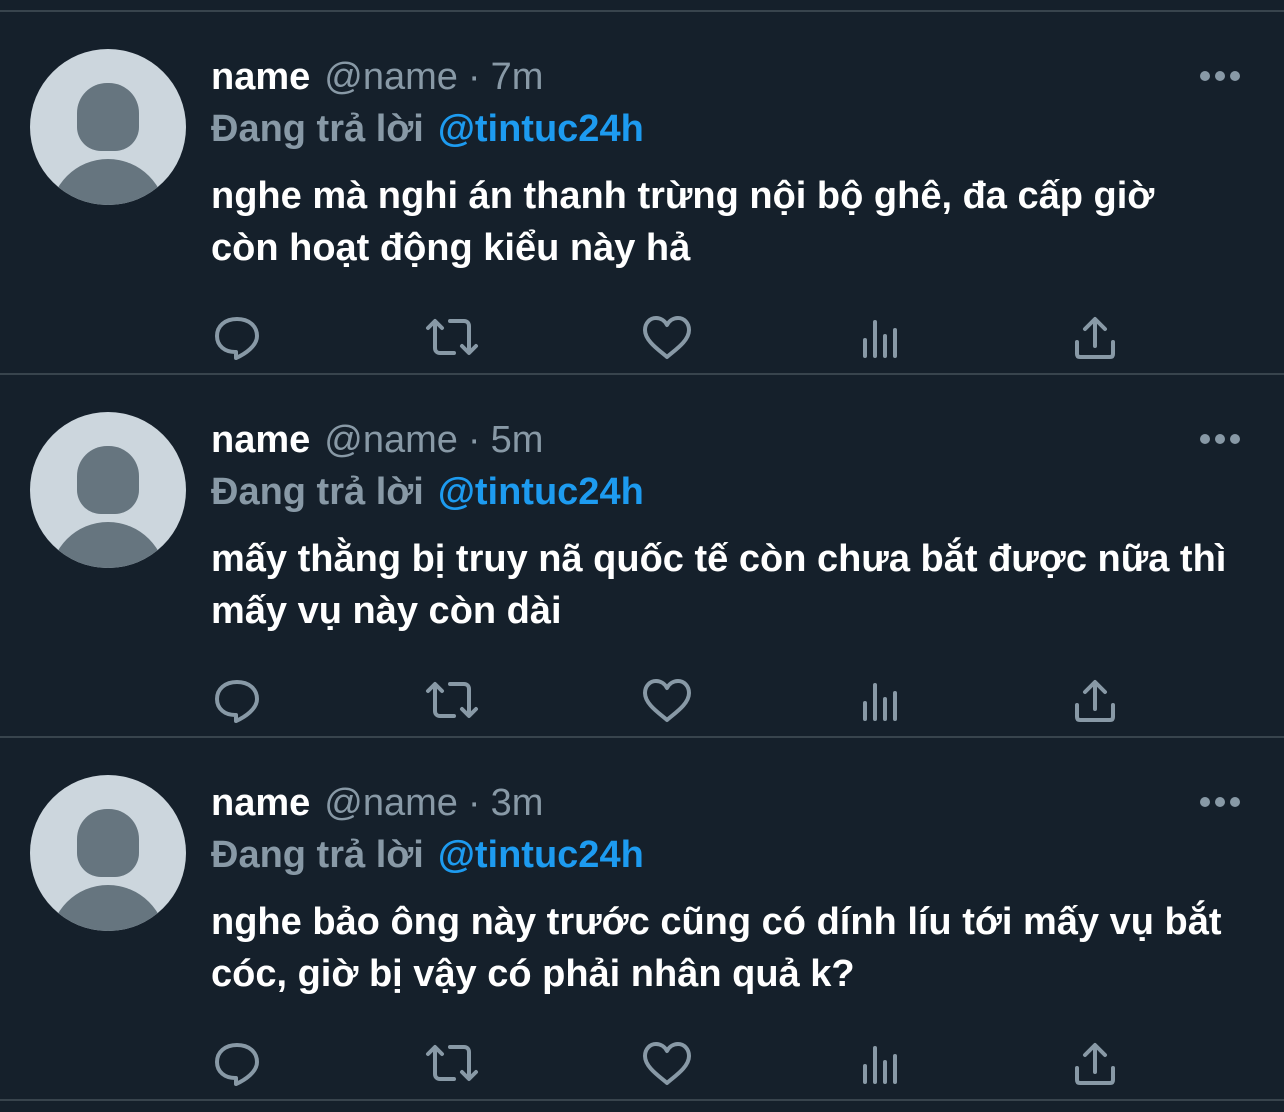  What do you see at coordinates (517, 440) in the screenshot?
I see `timestamp: 5m` at bounding box center [517, 440].